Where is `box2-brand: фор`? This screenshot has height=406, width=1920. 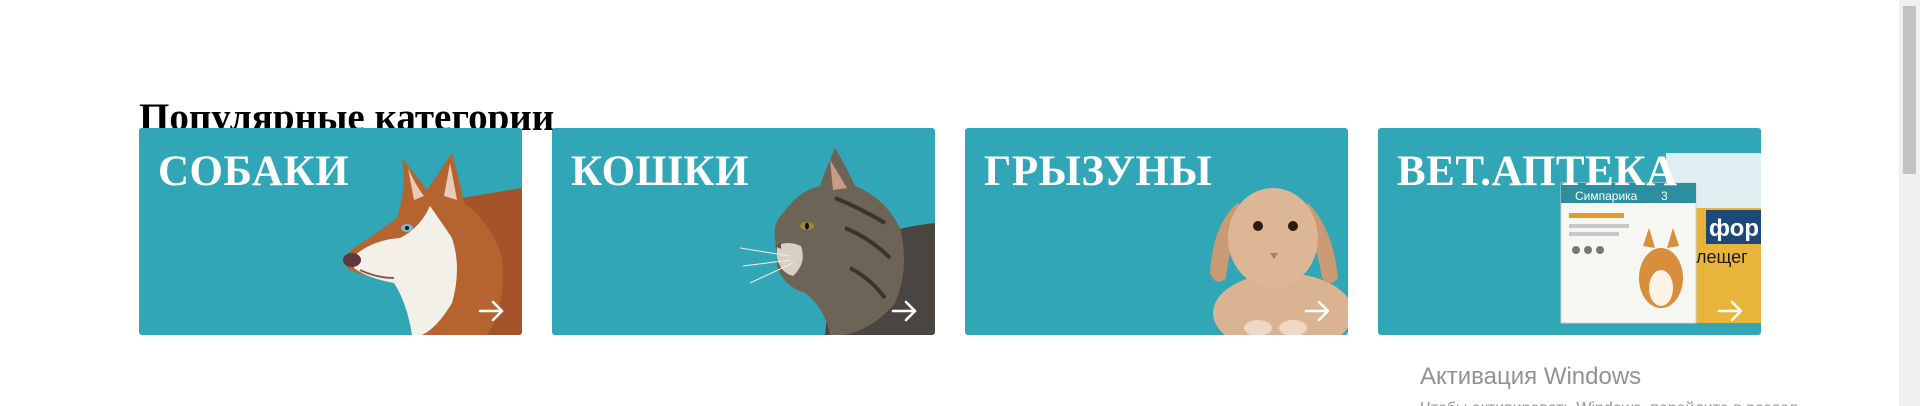 box2-brand: фор is located at coordinates (1734, 228).